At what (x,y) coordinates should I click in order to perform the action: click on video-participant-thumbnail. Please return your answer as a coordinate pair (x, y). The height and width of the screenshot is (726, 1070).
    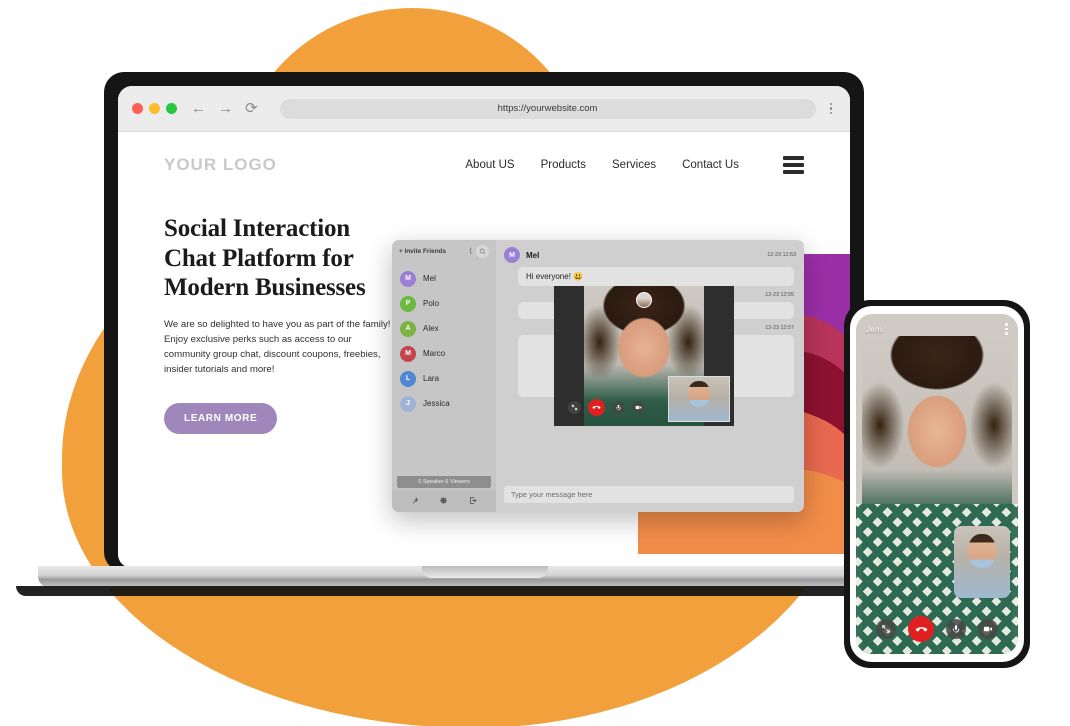
    Looking at the image, I should click on (699, 399).